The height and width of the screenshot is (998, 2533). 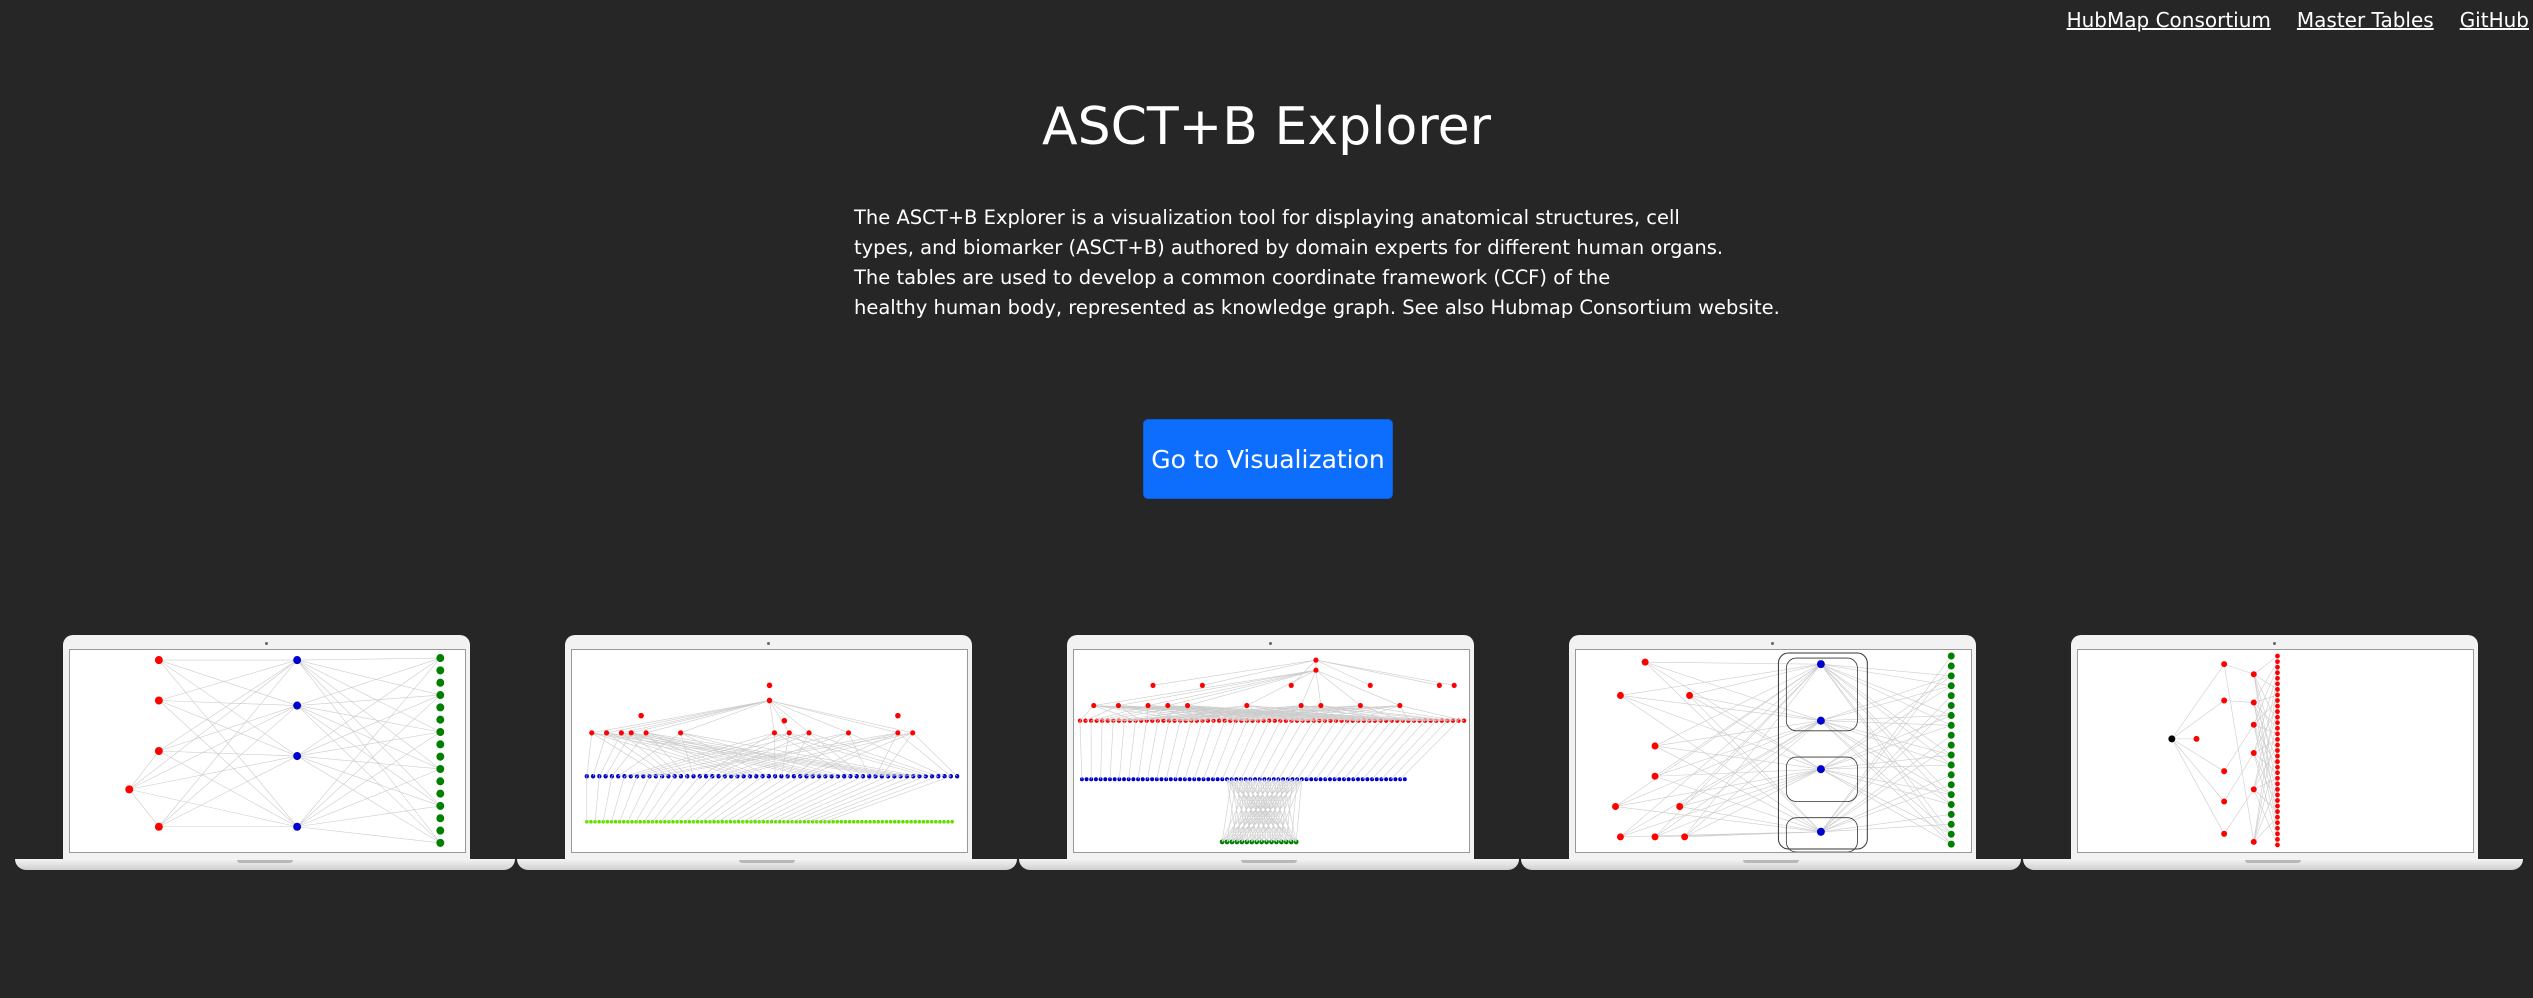 I want to click on graph-preview-screen, so click(x=1773, y=751).